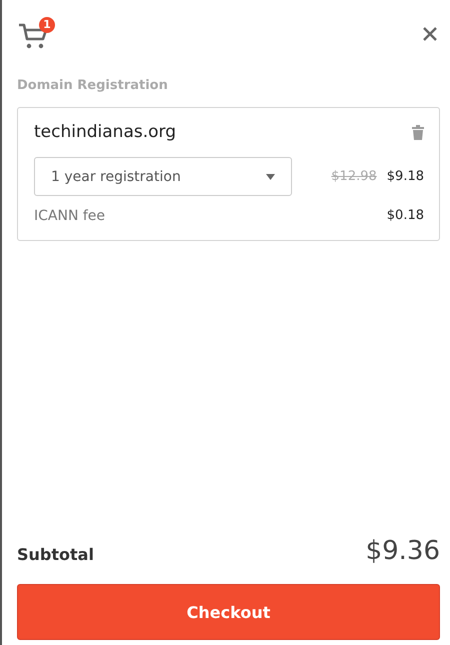 The height and width of the screenshot is (645, 450). What do you see at coordinates (430, 34) in the screenshot?
I see `close-icon` at bounding box center [430, 34].